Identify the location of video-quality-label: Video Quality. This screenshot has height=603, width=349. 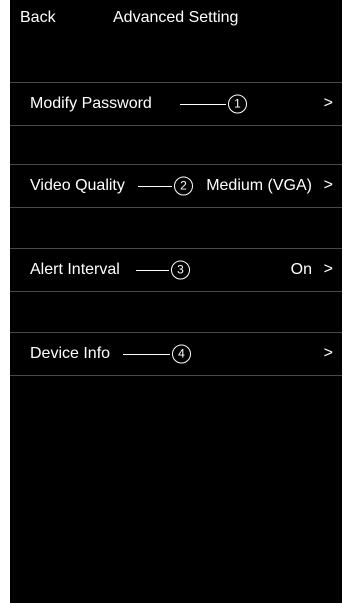
(77, 185).